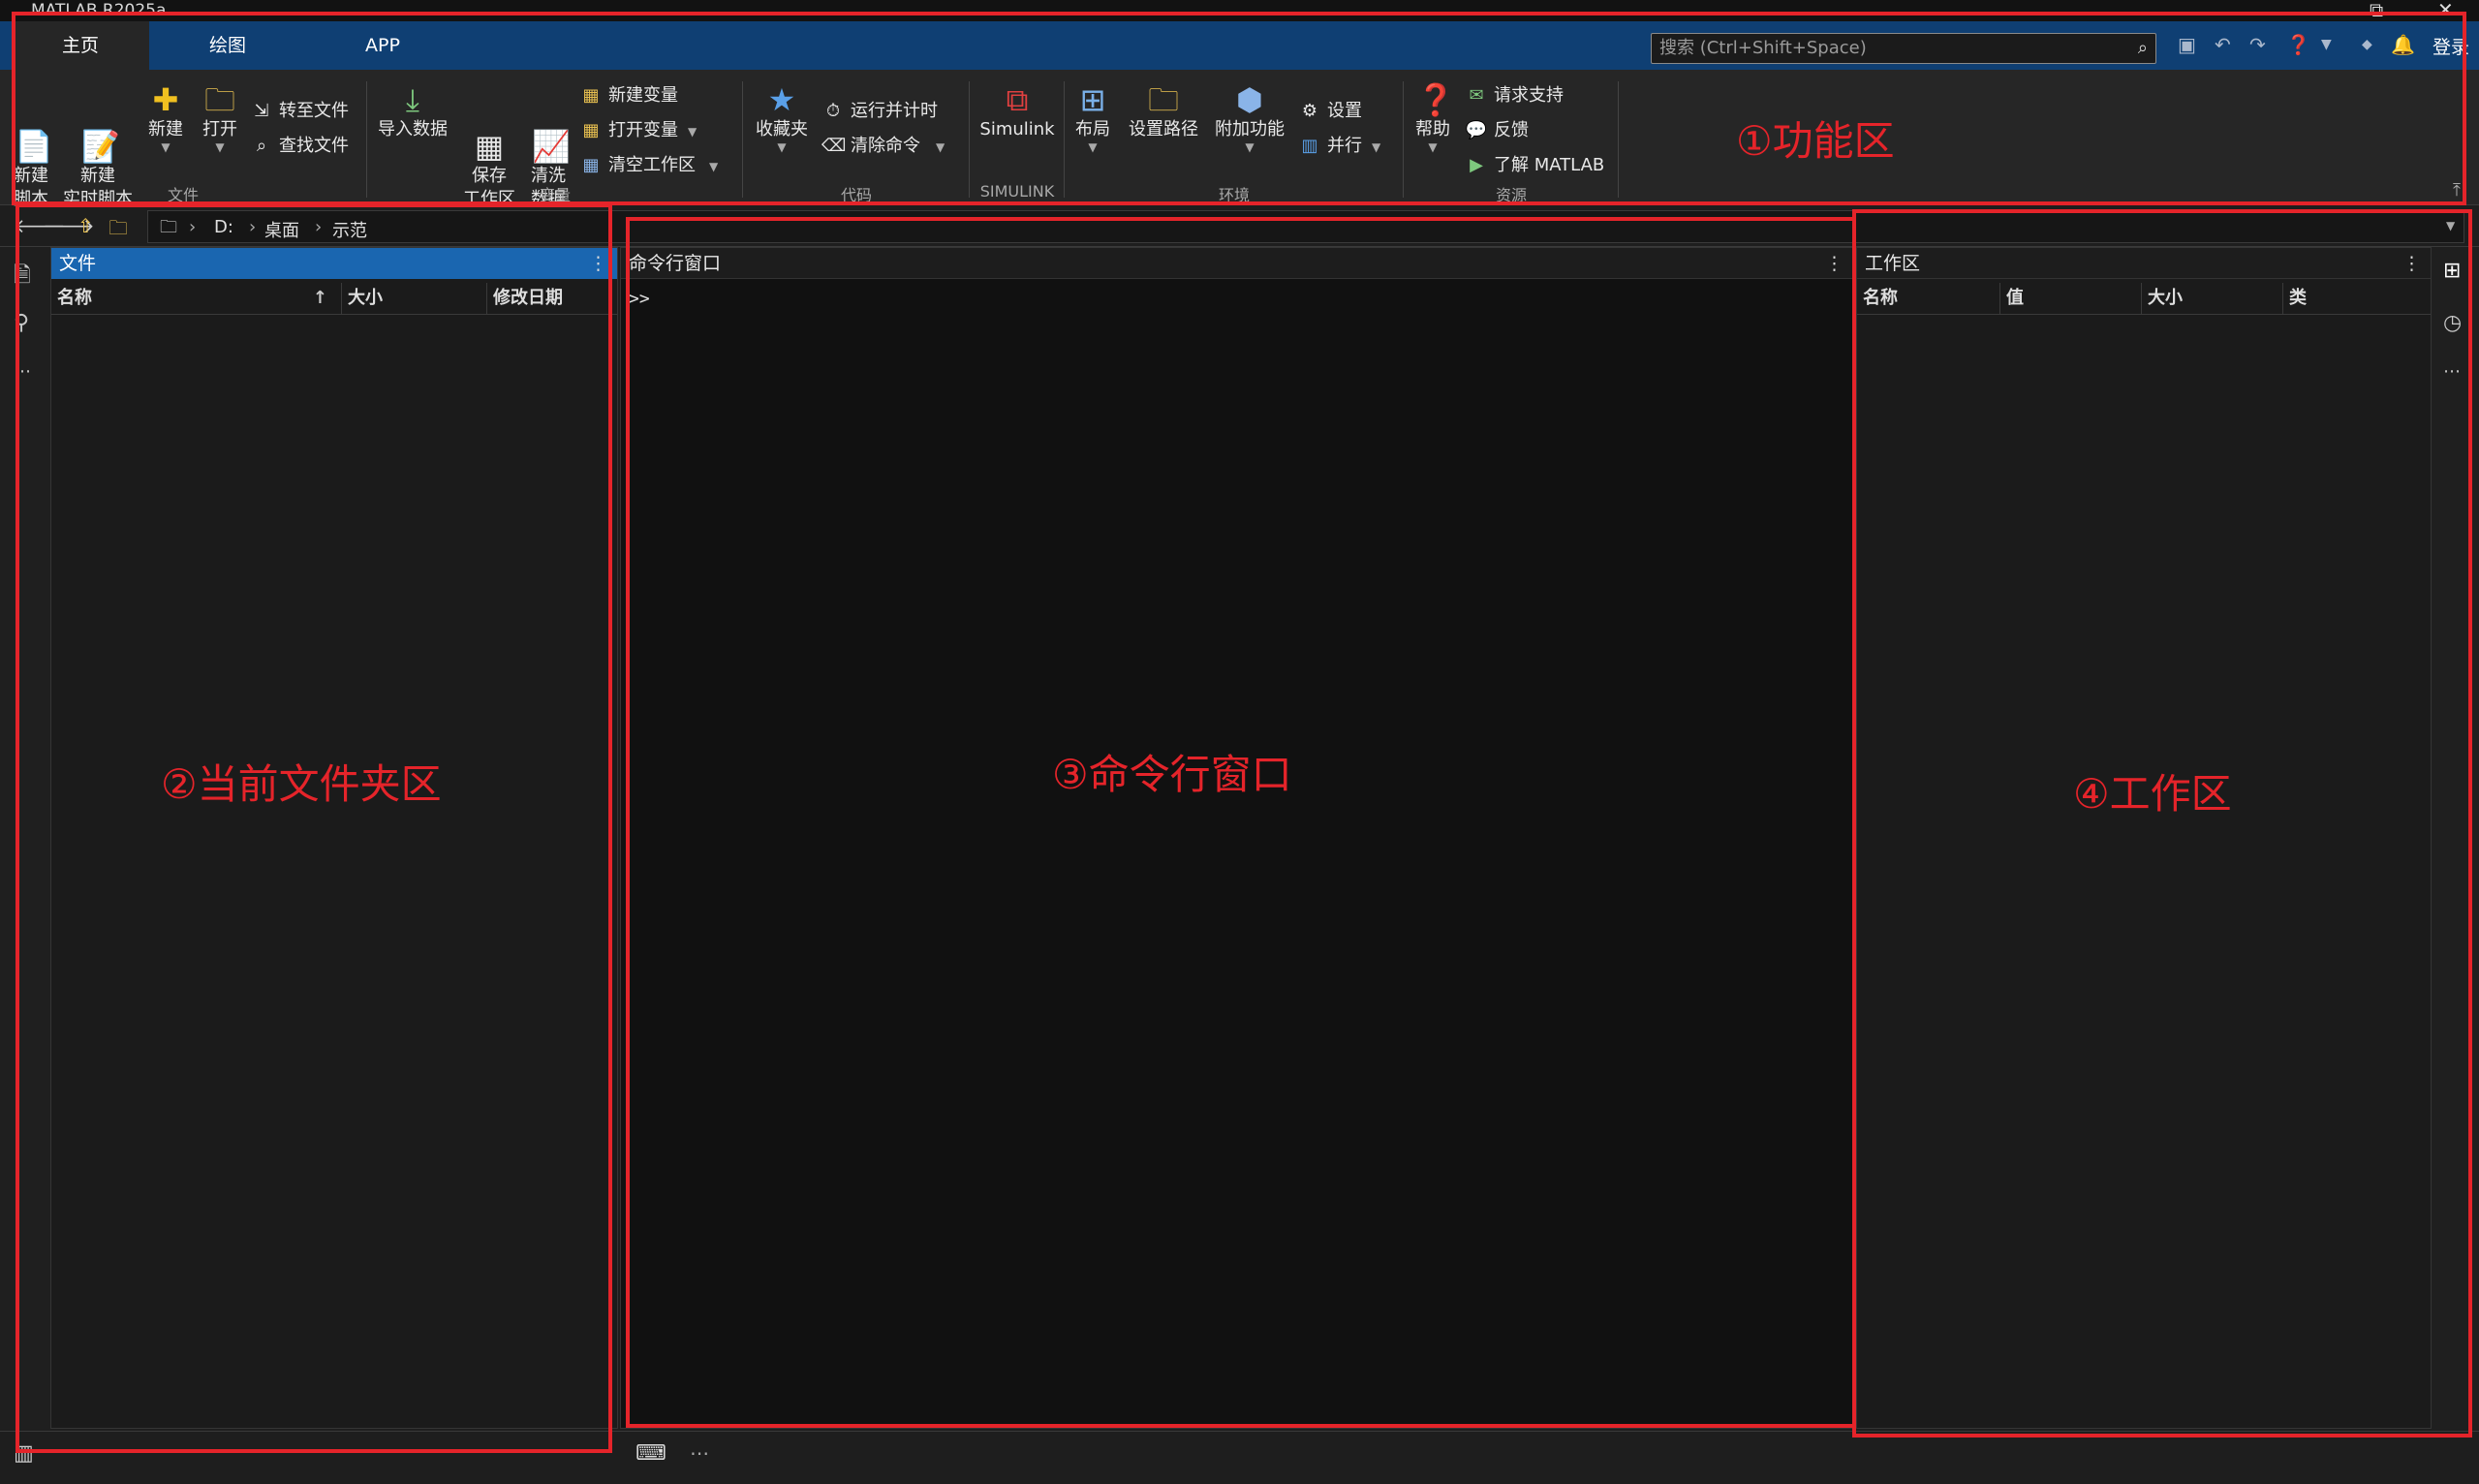  I want to click on annotation-label-current-folder: ②当前文件夹区, so click(301, 784).